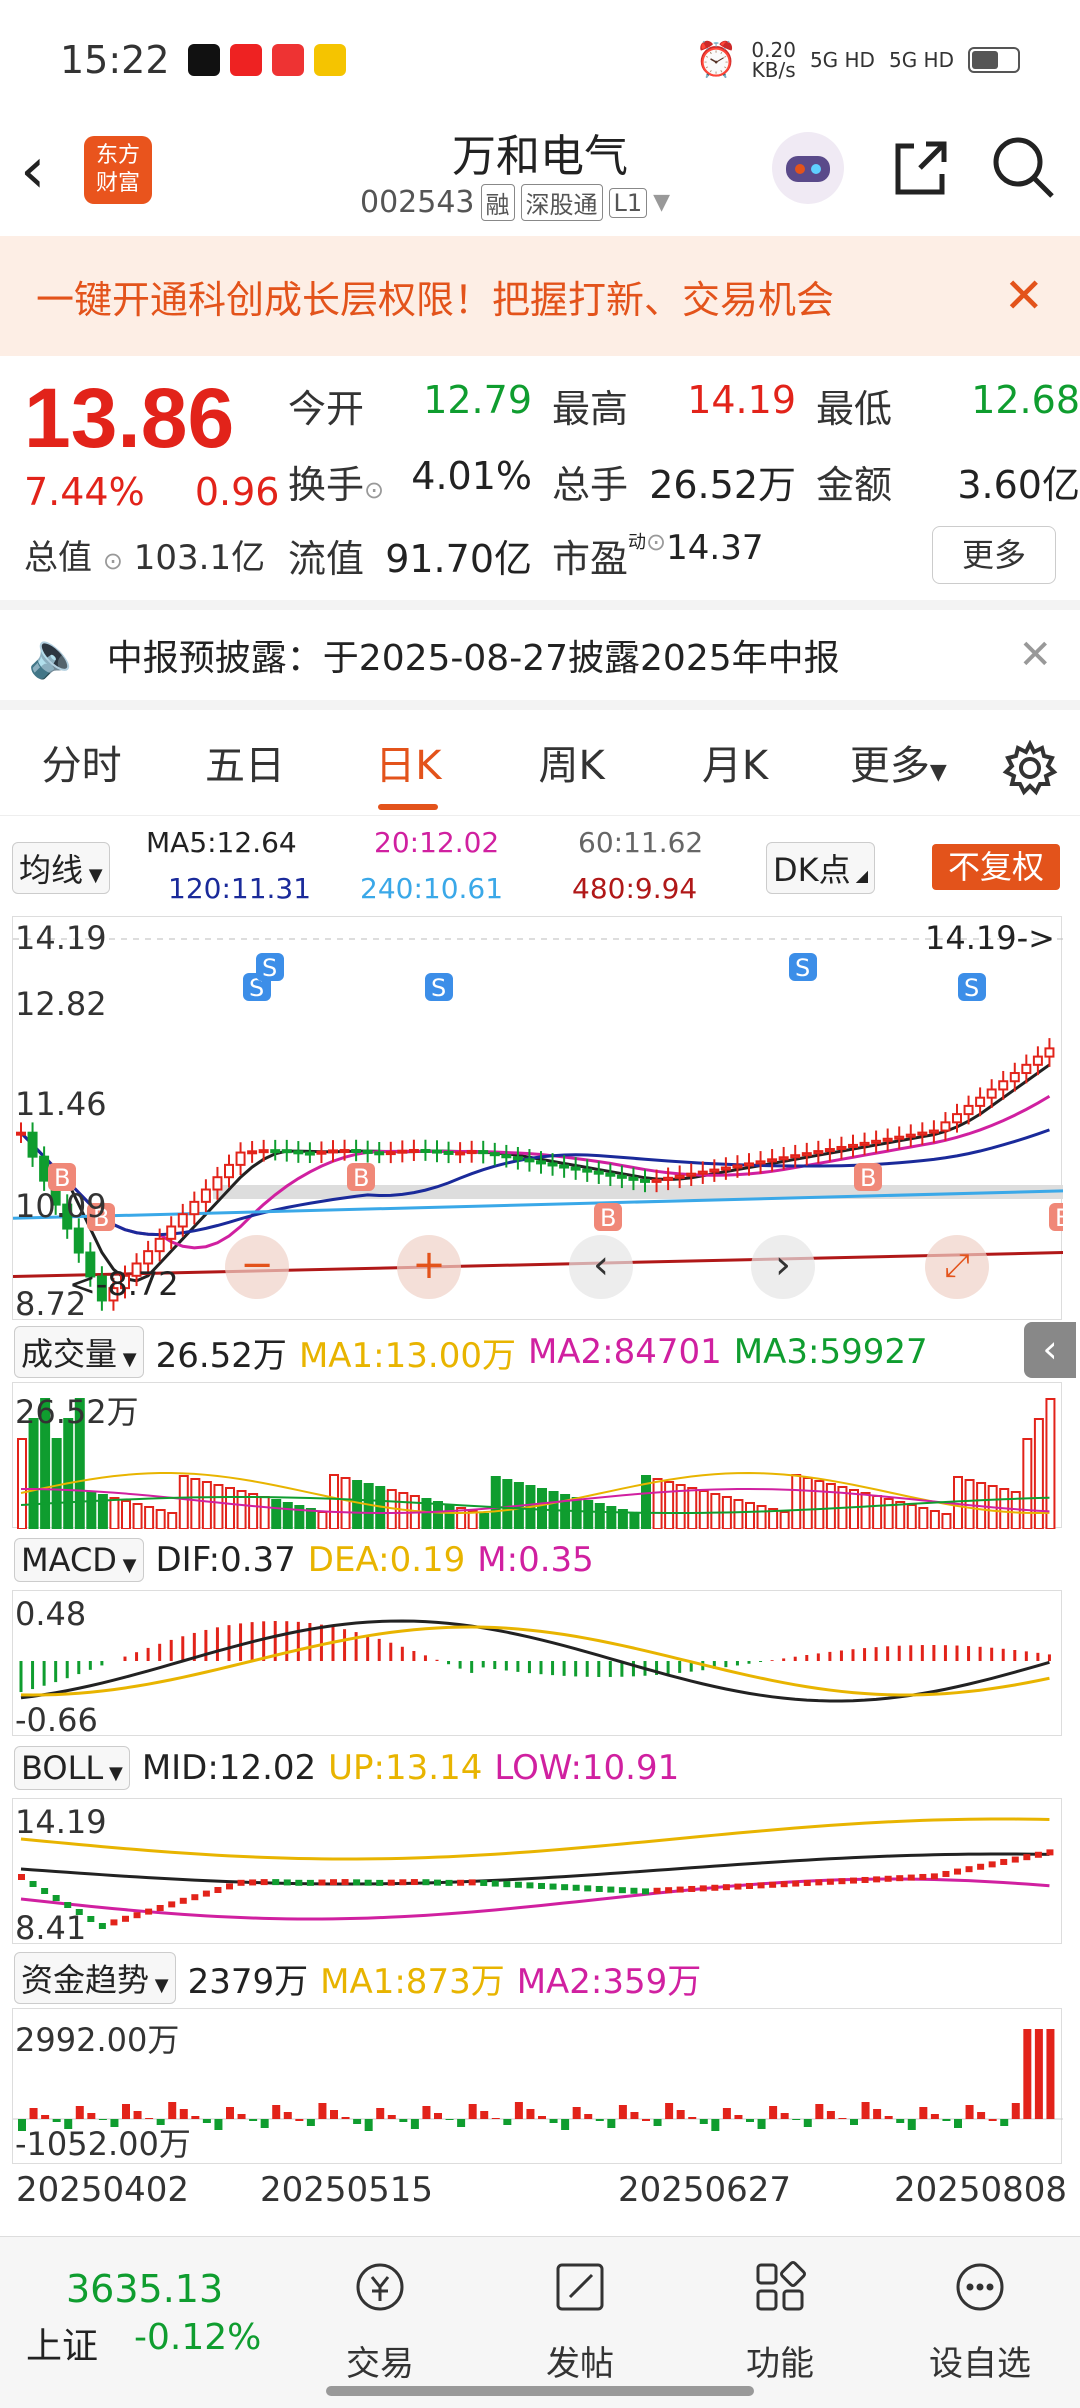 The width and height of the screenshot is (1080, 2408). Describe the element at coordinates (540, 655) in the screenshot. I see `notice-bar: 🔈 中报预披露：于2025-08-27披露2025年中报 ✕` at that location.